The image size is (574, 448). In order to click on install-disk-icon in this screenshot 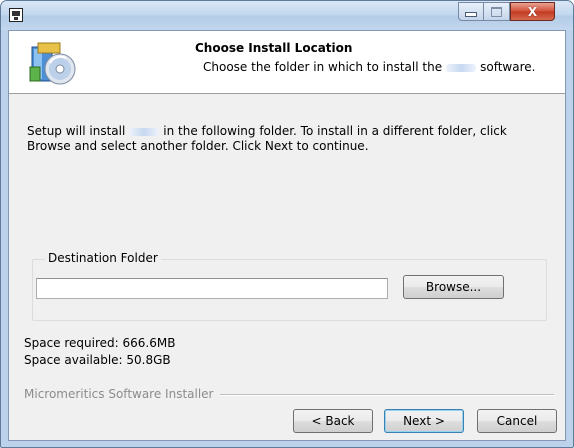, I will do `click(52, 63)`.